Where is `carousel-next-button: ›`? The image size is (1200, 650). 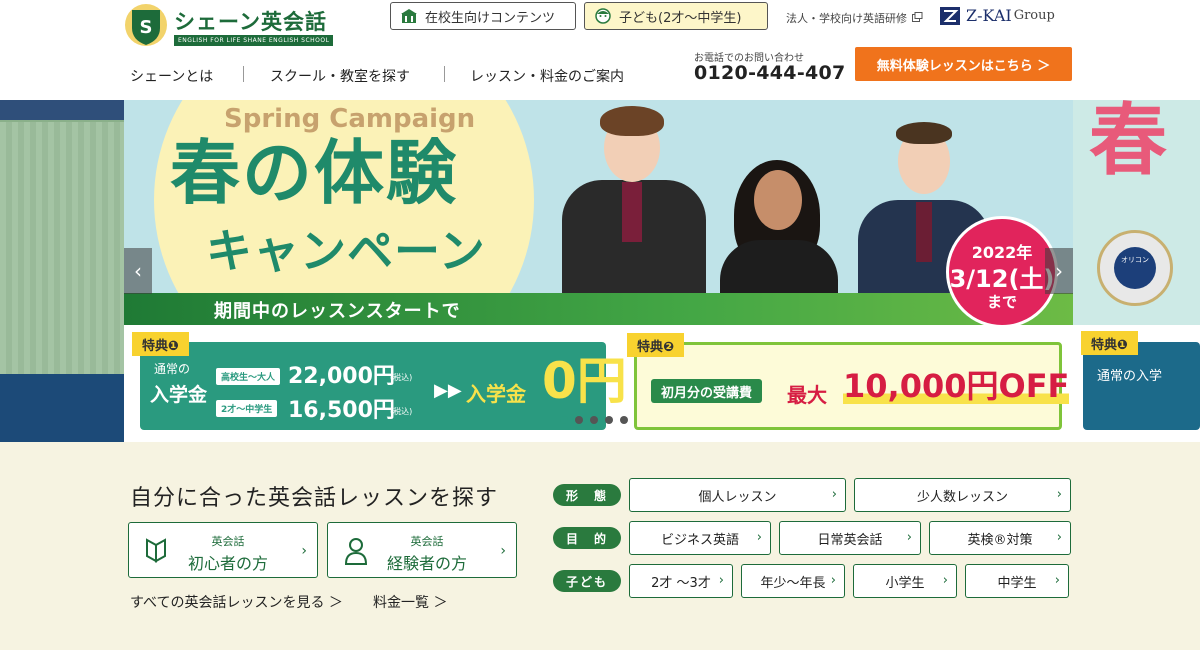 carousel-next-button: › is located at coordinates (1059, 271).